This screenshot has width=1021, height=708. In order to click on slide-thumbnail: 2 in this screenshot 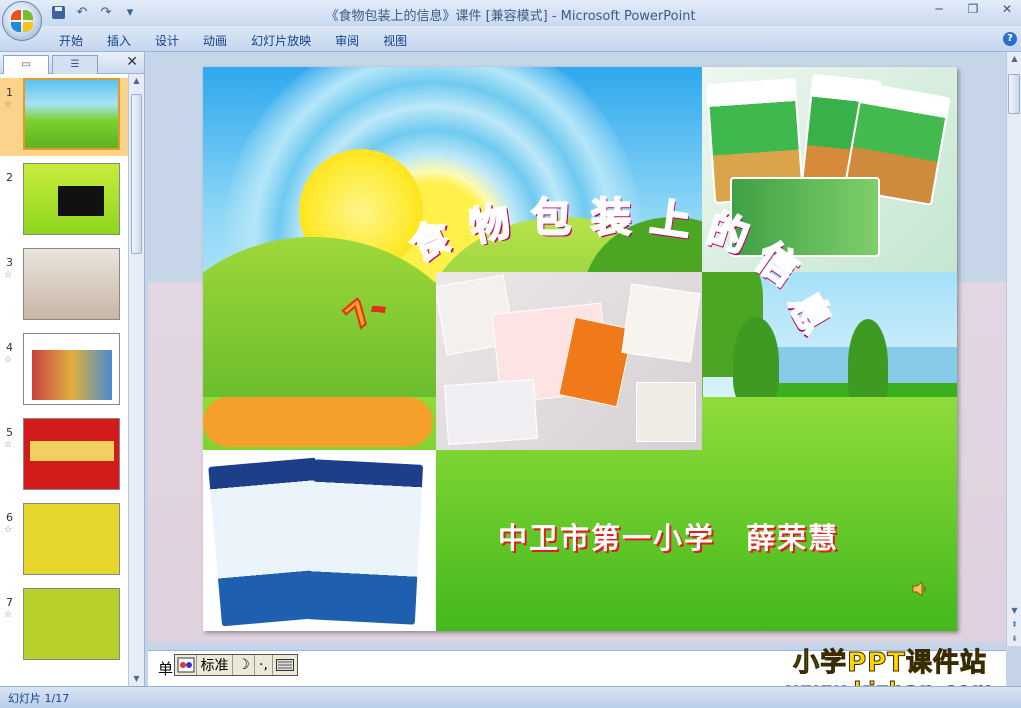, I will do `click(64, 202)`.